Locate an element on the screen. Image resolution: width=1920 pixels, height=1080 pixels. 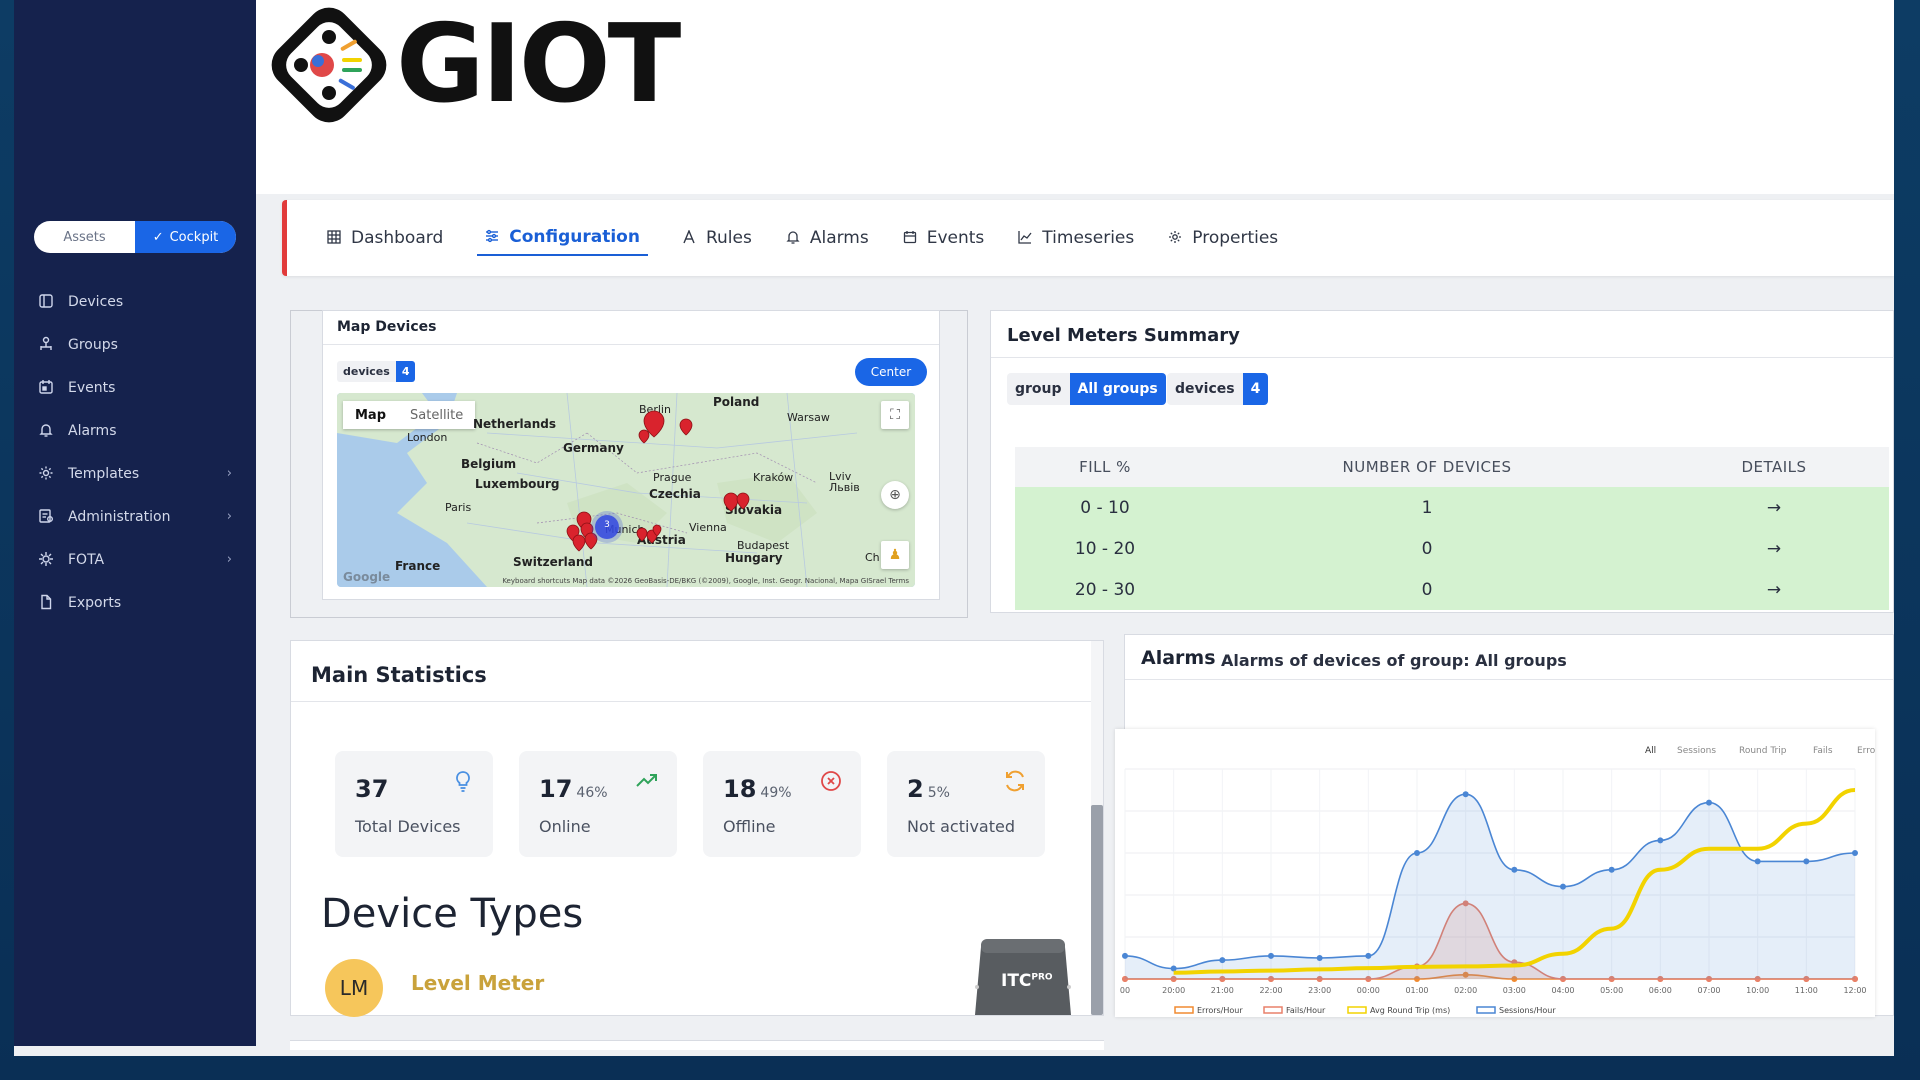
group-chip-label: group is located at coordinates (1038, 389).